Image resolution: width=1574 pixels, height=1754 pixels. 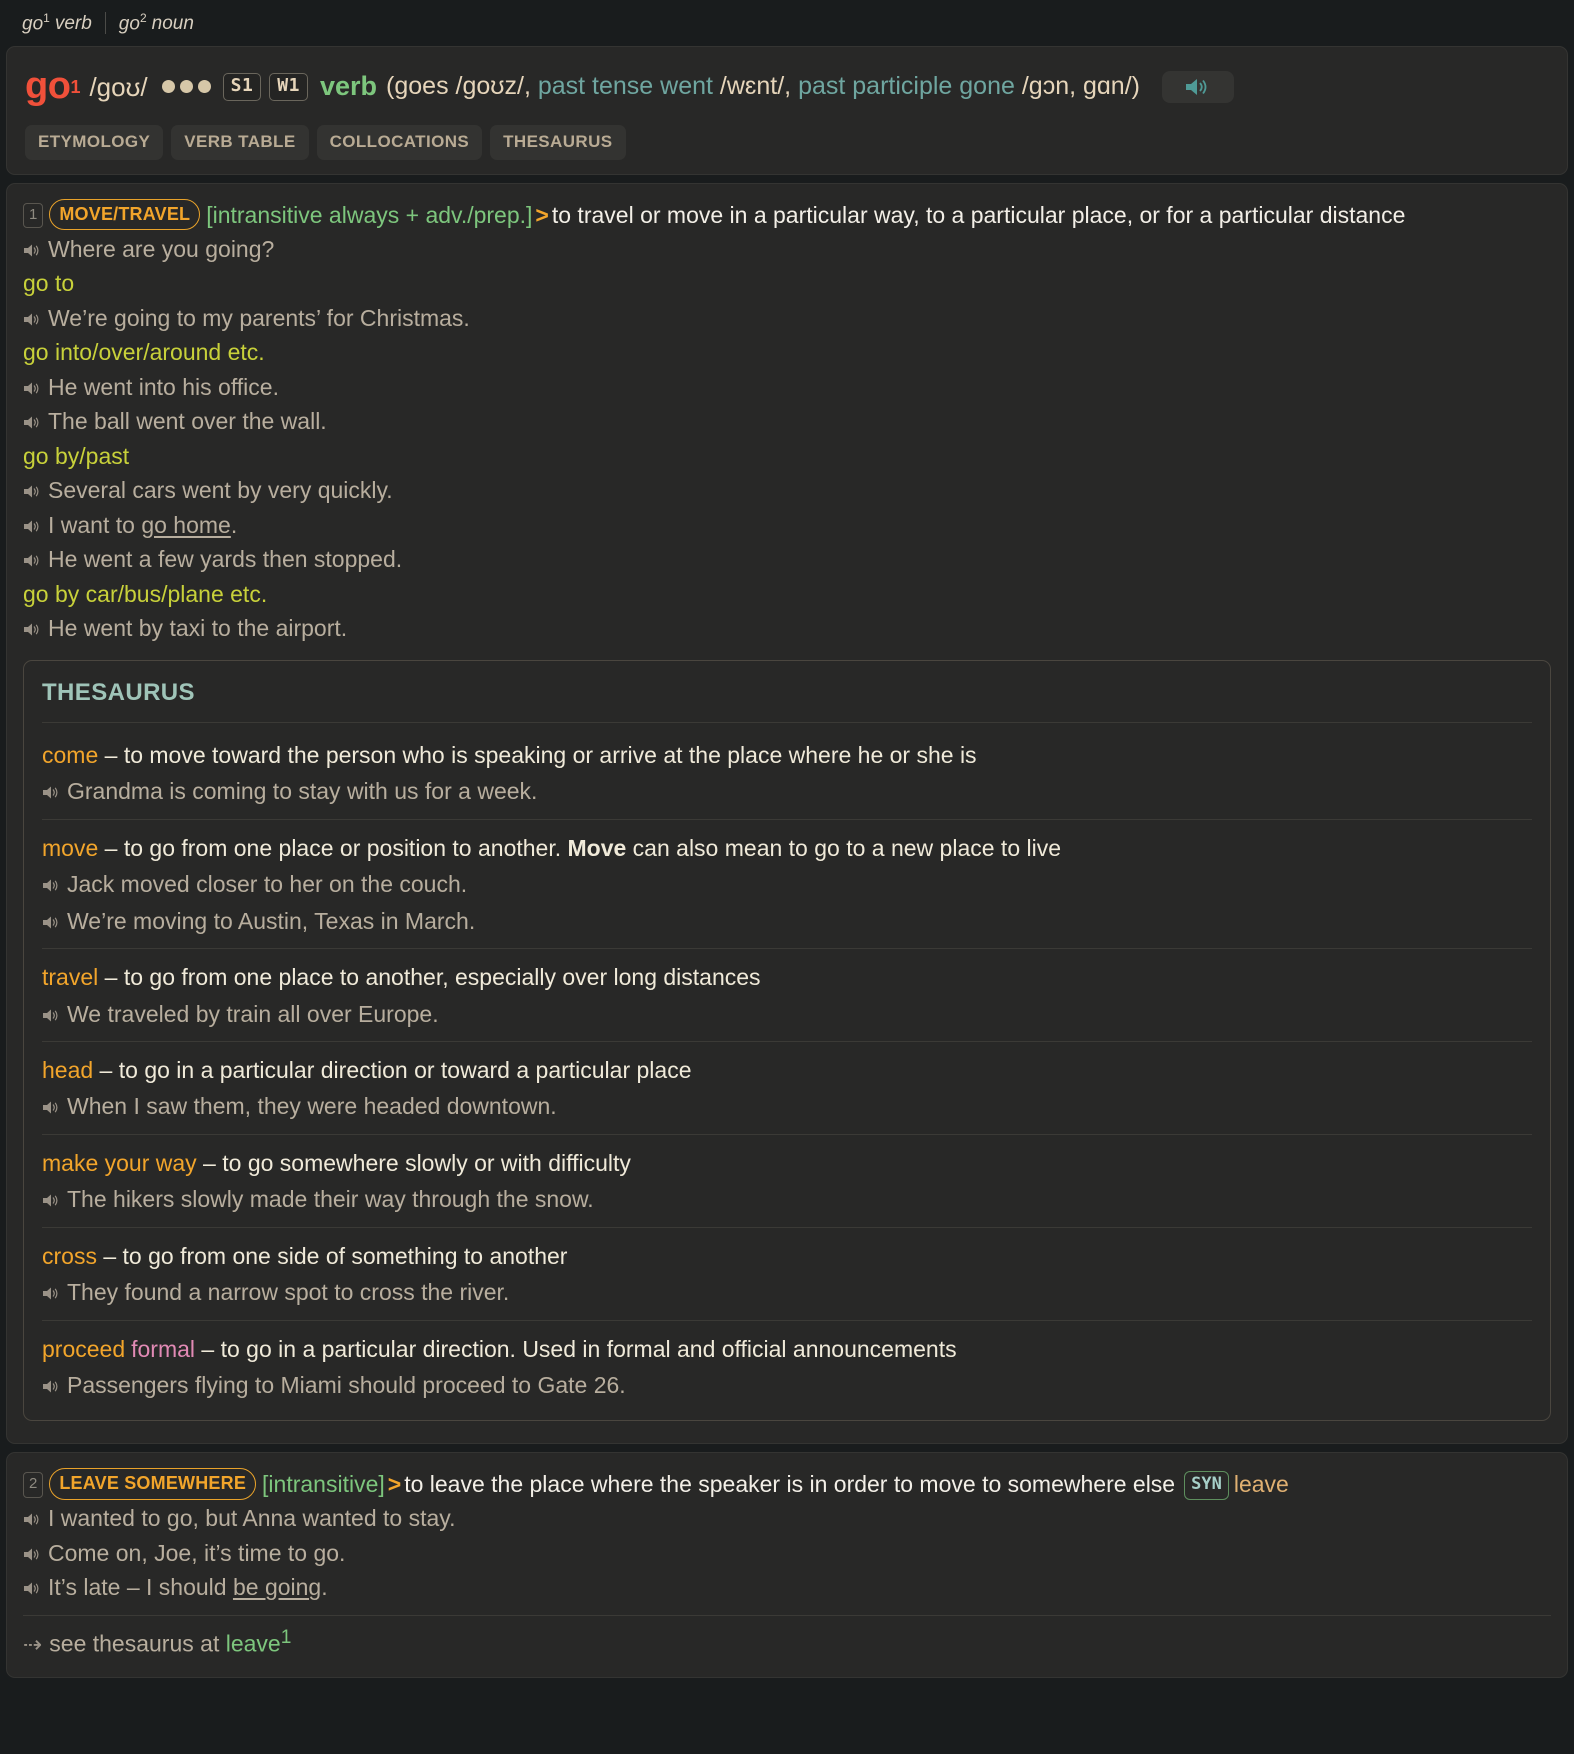 I want to click on example-text-pre: It’s late – I should, so click(x=140, y=1587).